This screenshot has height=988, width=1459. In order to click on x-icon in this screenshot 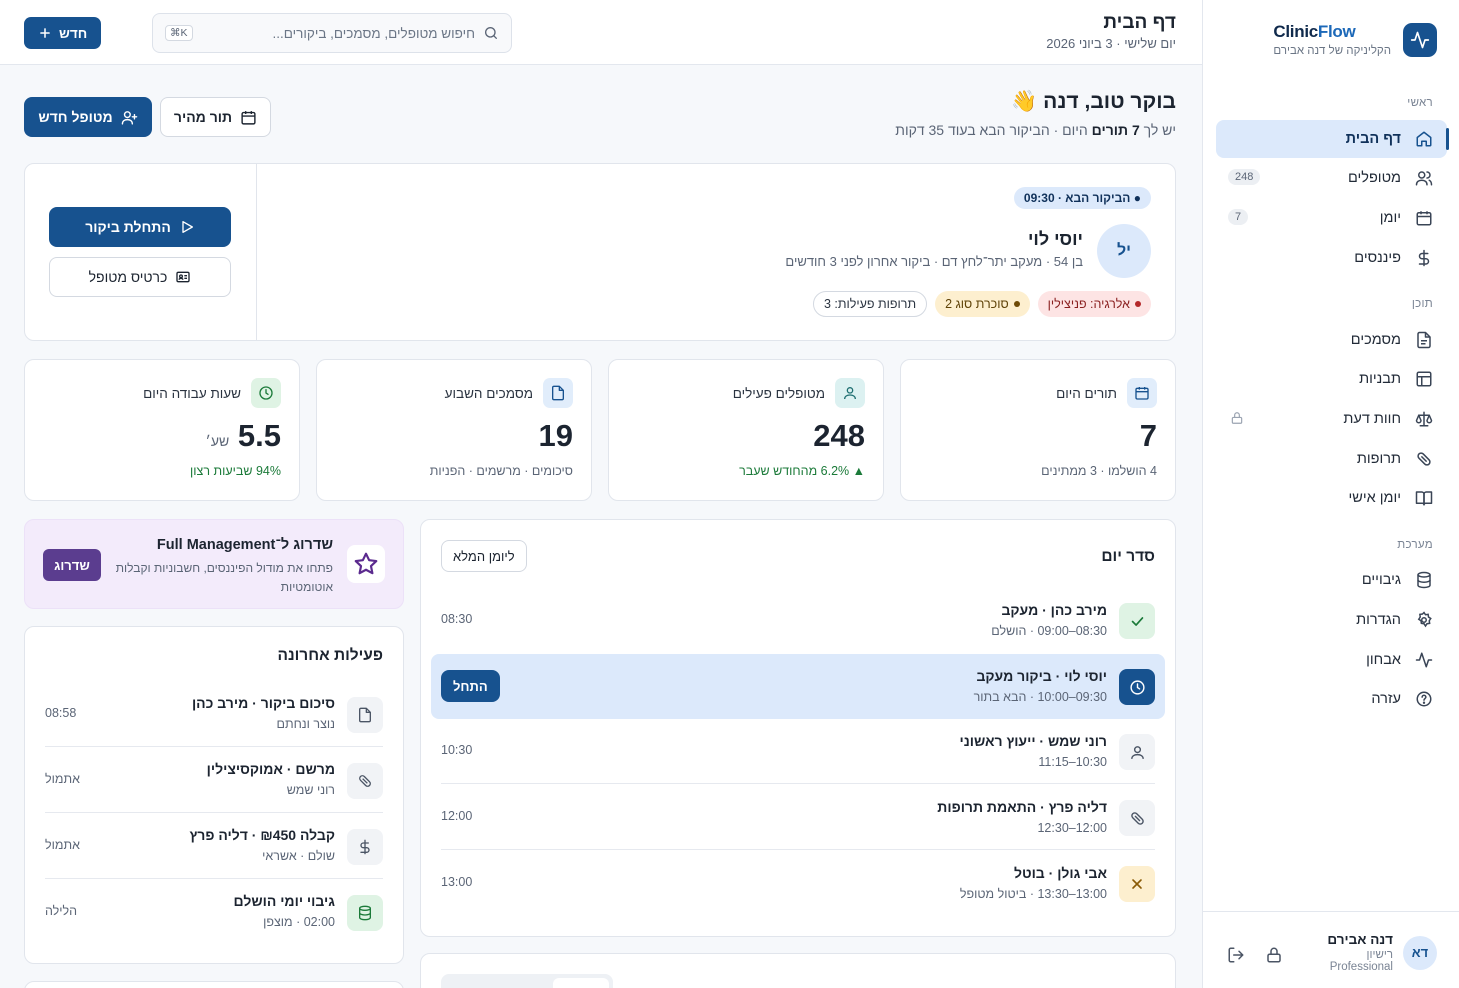, I will do `click(1137, 884)`.